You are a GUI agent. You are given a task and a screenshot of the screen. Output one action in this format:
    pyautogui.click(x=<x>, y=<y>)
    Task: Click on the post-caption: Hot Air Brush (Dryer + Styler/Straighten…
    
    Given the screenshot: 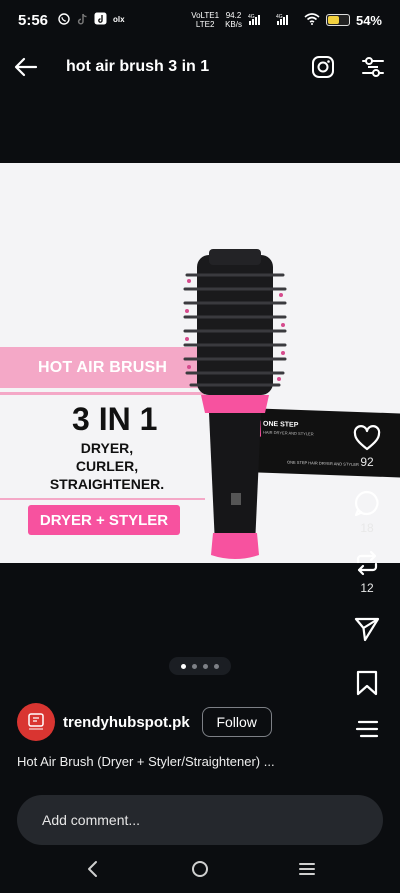 What is the action you would take?
    pyautogui.click(x=182, y=761)
    